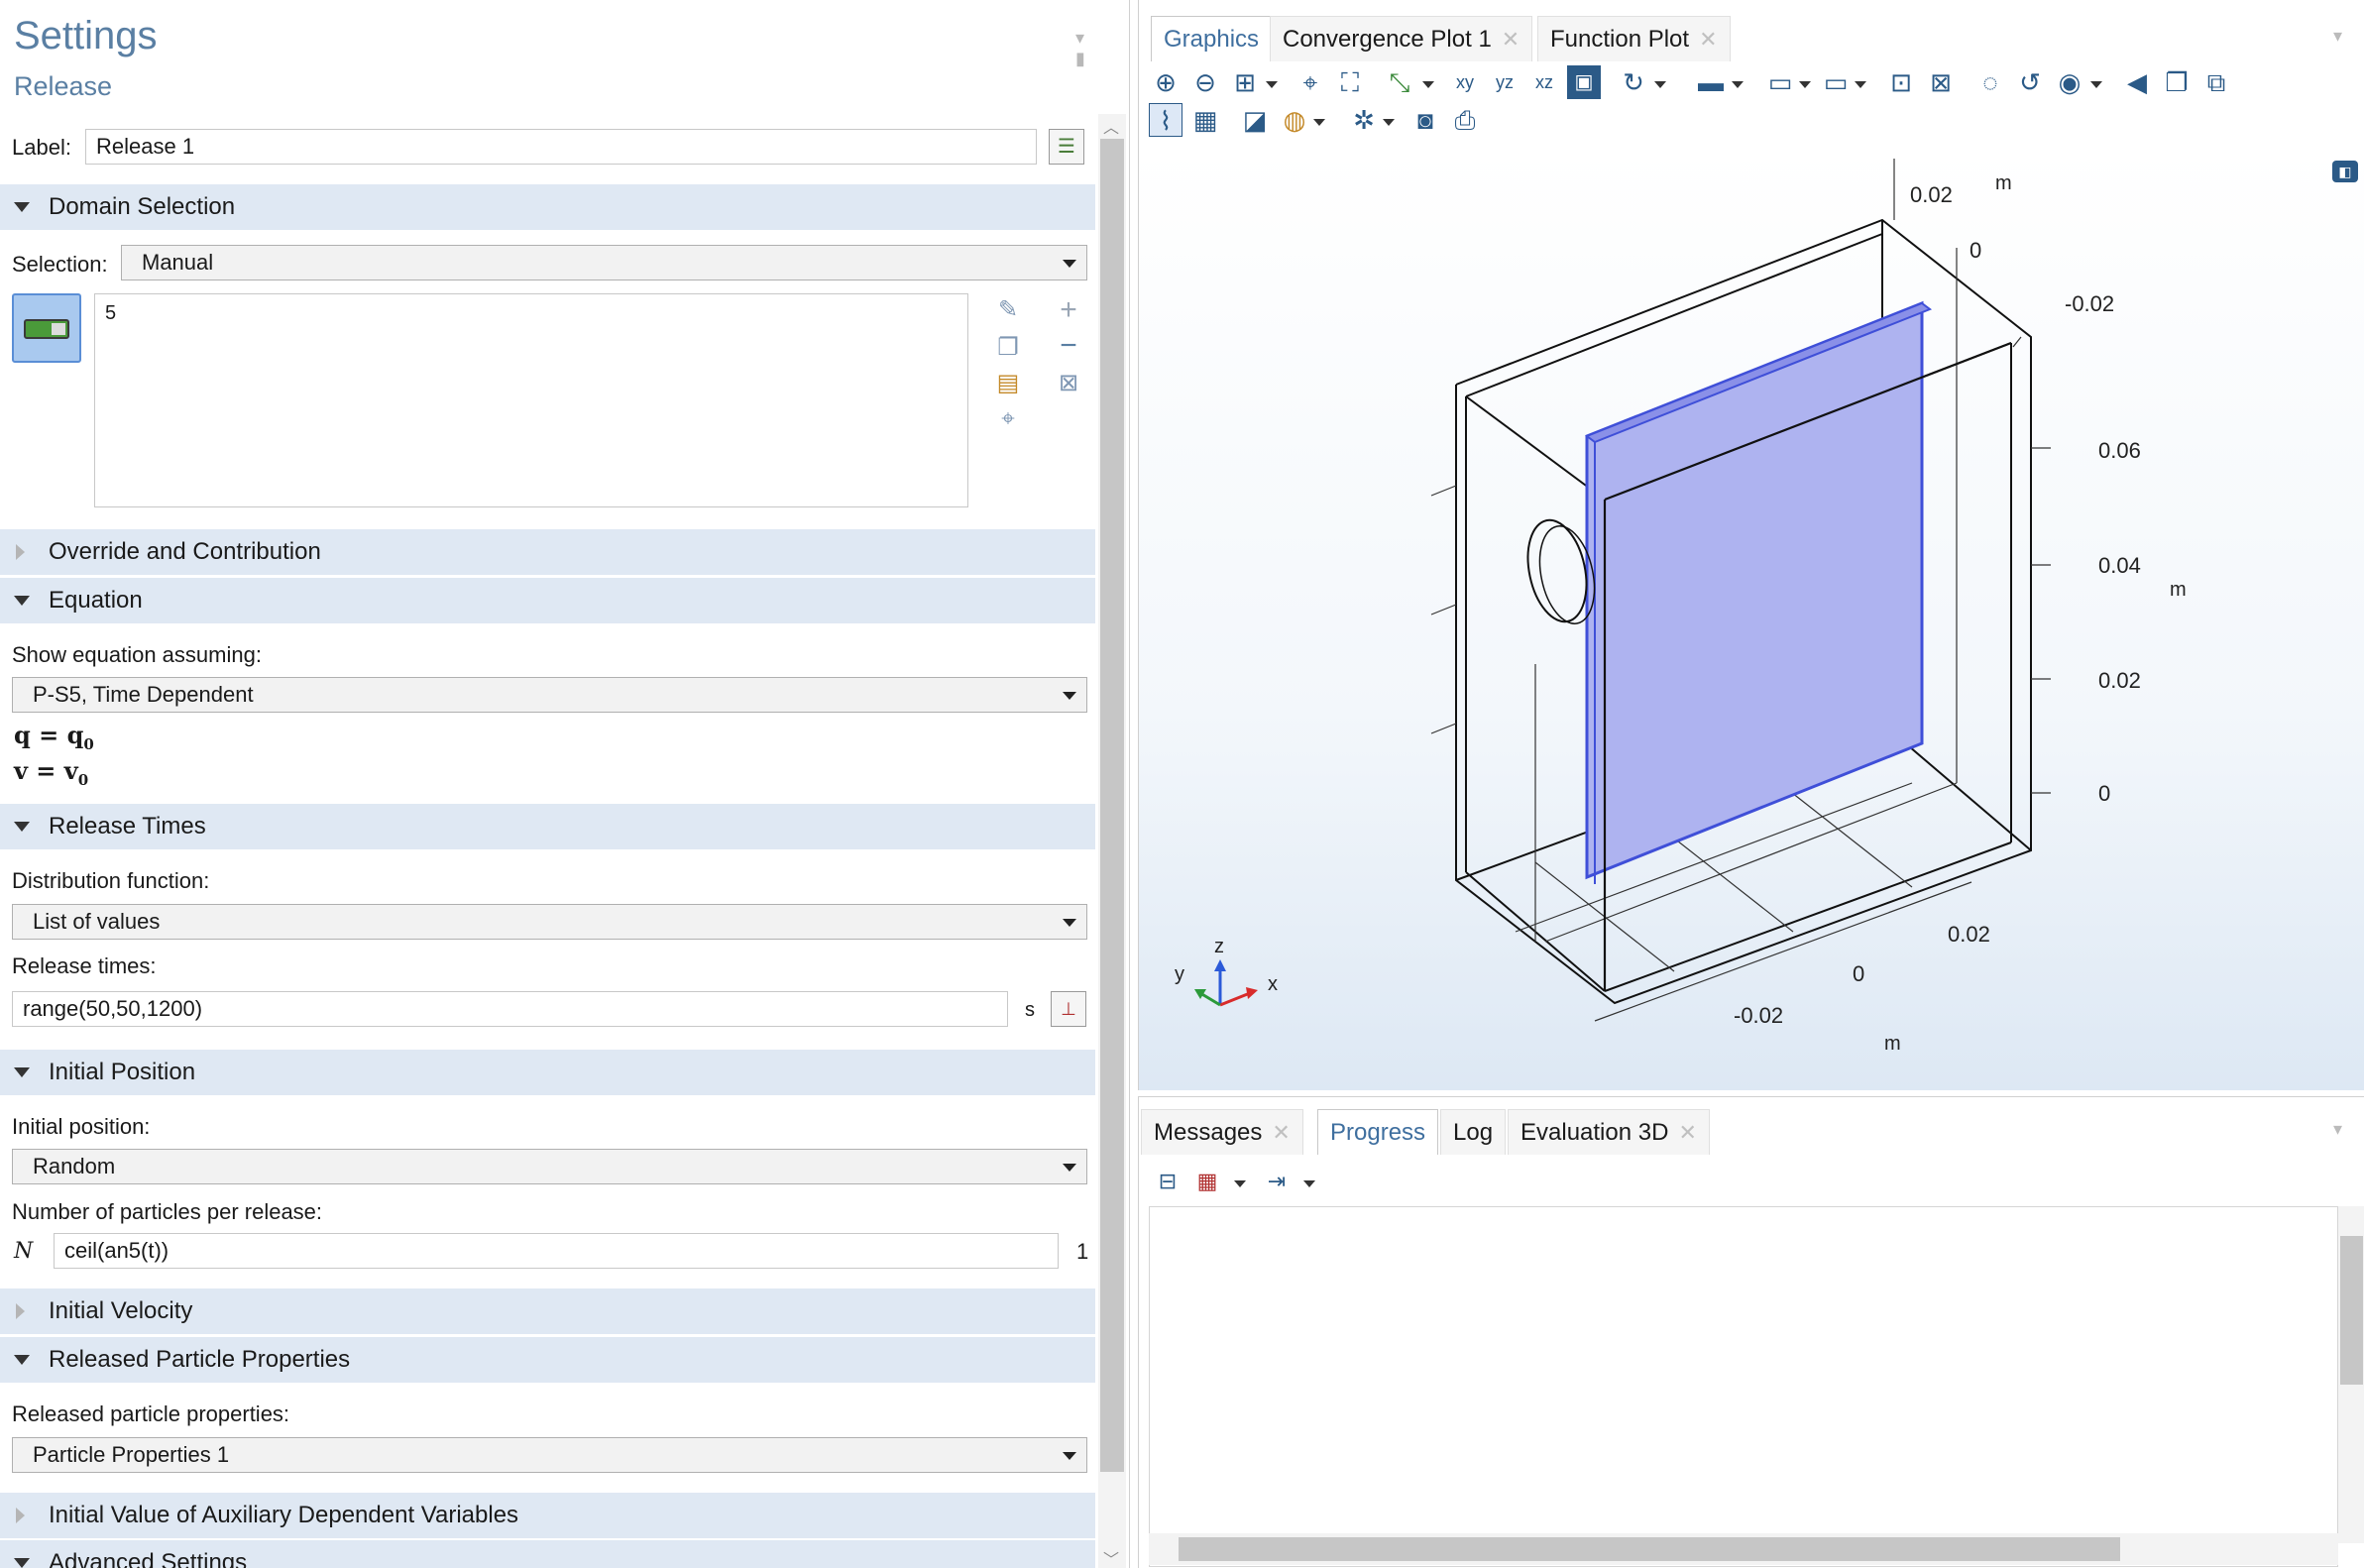 The image size is (2364, 1568). I want to click on axis-tick-label: -0.02, so click(2090, 303).